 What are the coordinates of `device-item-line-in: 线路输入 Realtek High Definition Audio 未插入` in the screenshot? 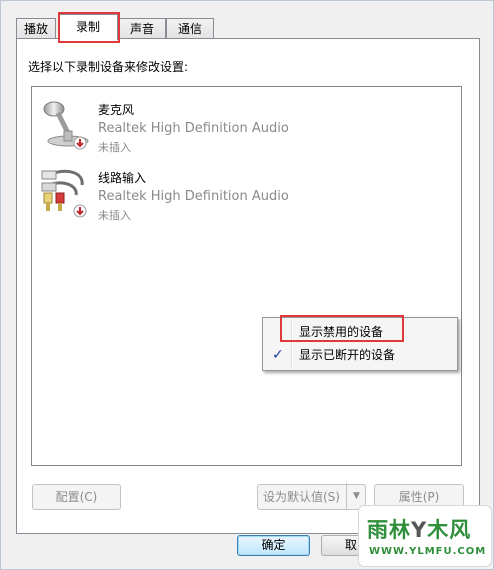 It's located at (246, 190).